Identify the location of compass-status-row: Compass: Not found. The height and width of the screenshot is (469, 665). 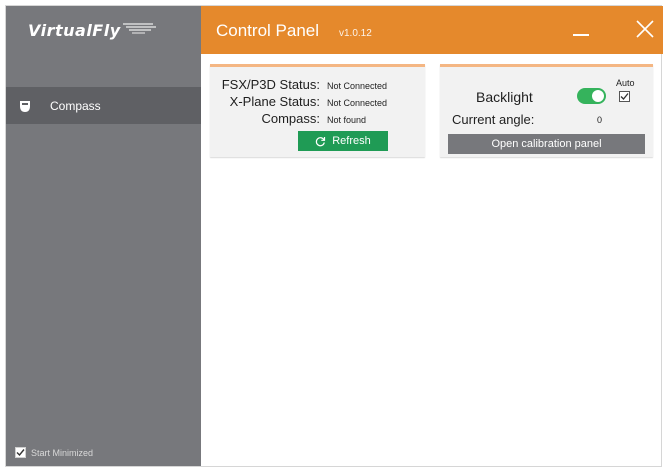
(288, 118).